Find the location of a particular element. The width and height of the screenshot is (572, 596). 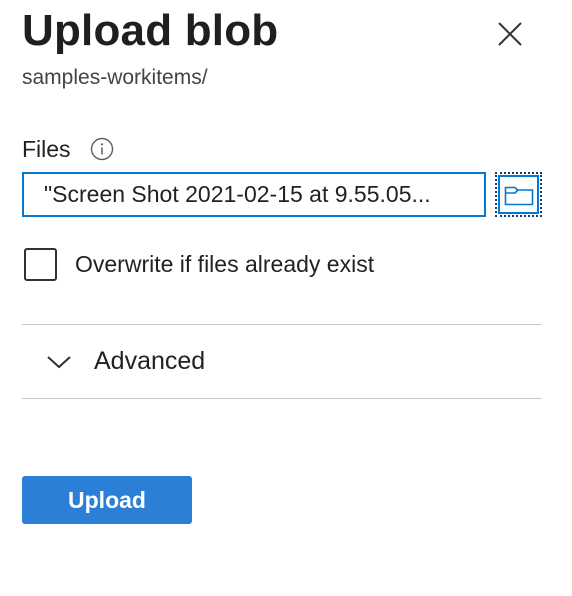

panel-title: Upload blob is located at coordinates (150, 30).